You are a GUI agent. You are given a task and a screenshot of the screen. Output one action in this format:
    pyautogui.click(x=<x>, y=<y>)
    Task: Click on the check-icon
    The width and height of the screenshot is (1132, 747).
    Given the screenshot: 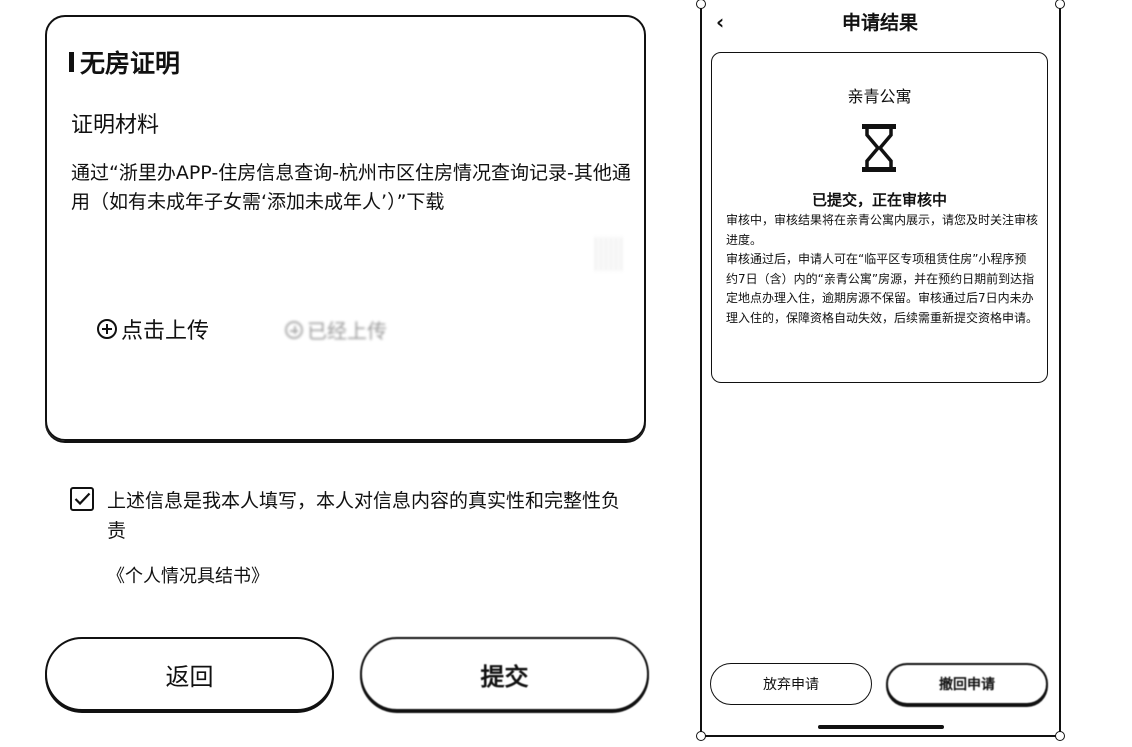 What is the action you would take?
    pyautogui.click(x=82, y=499)
    